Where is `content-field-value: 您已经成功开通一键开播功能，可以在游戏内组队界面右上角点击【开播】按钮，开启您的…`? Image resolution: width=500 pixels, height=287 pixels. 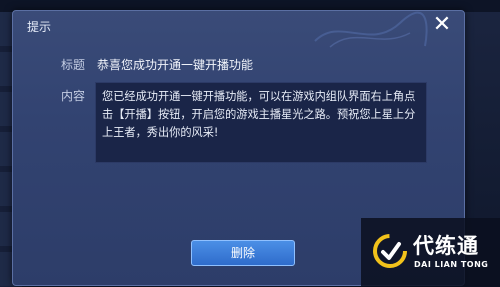
content-field-value: 您已经成功开通一键开播功能，可以在游戏内组队界面右上角点击【开播】按钮，开启您的… is located at coordinates (259, 114).